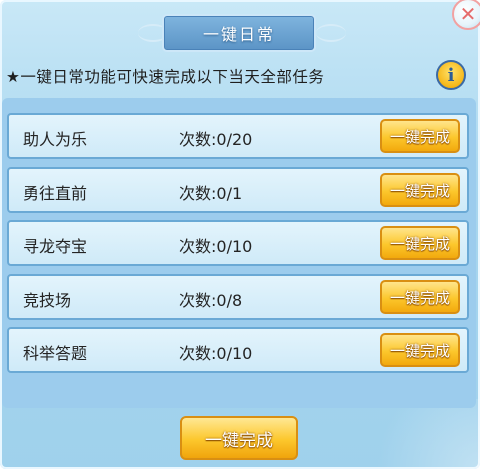 The height and width of the screenshot is (469, 480). I want to click on task-row-dragon-treasure: 寻龙夺宝 次数:0/10 一键完成, so click(238, 243).